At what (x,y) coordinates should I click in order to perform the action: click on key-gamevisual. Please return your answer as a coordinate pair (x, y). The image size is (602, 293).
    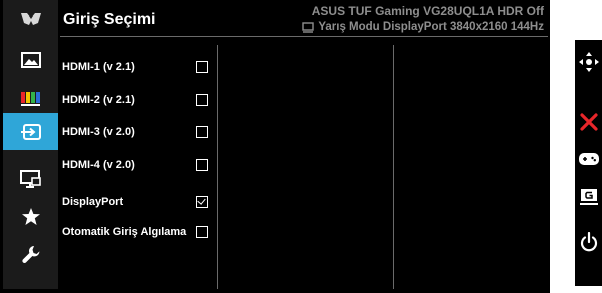
    Looking at the image, I should click on (588, 197).